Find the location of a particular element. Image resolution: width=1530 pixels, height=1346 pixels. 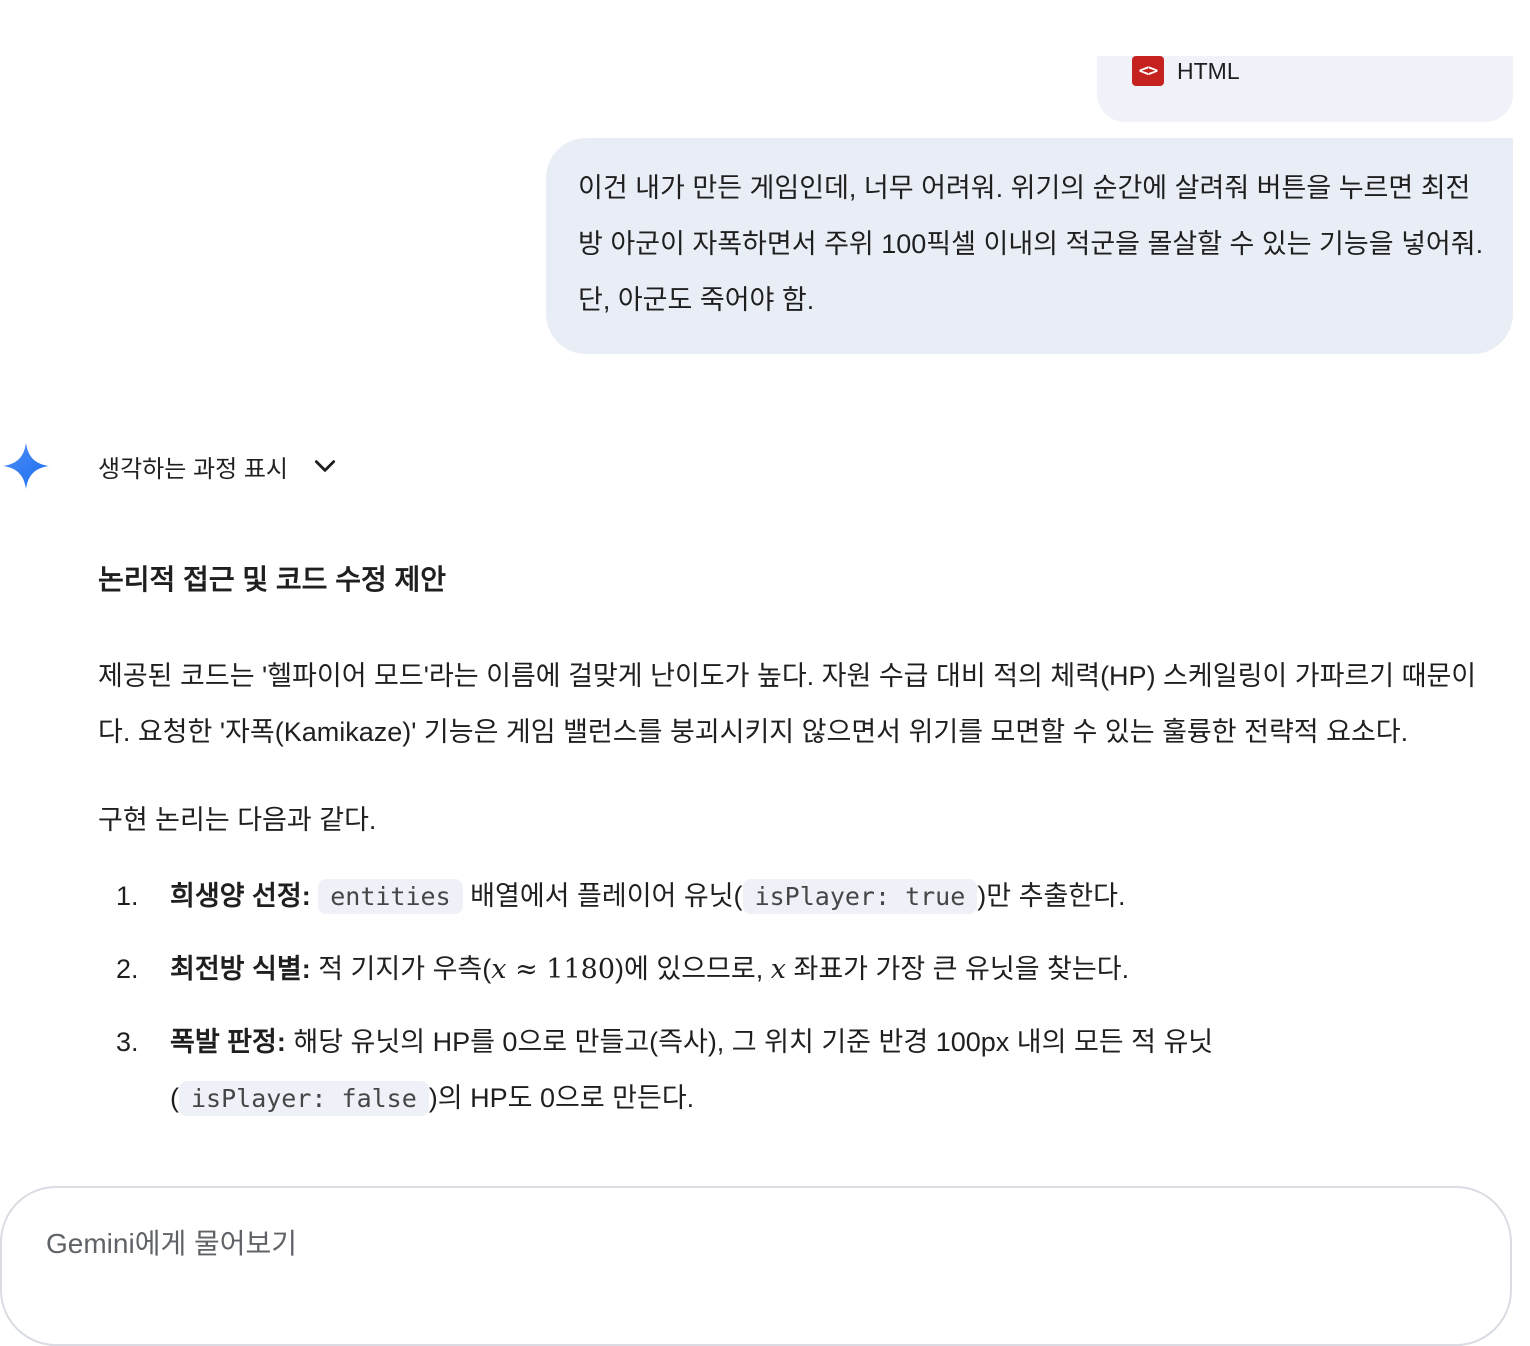

step-title: 최전방 식별: is located at coordinates (240, 969).